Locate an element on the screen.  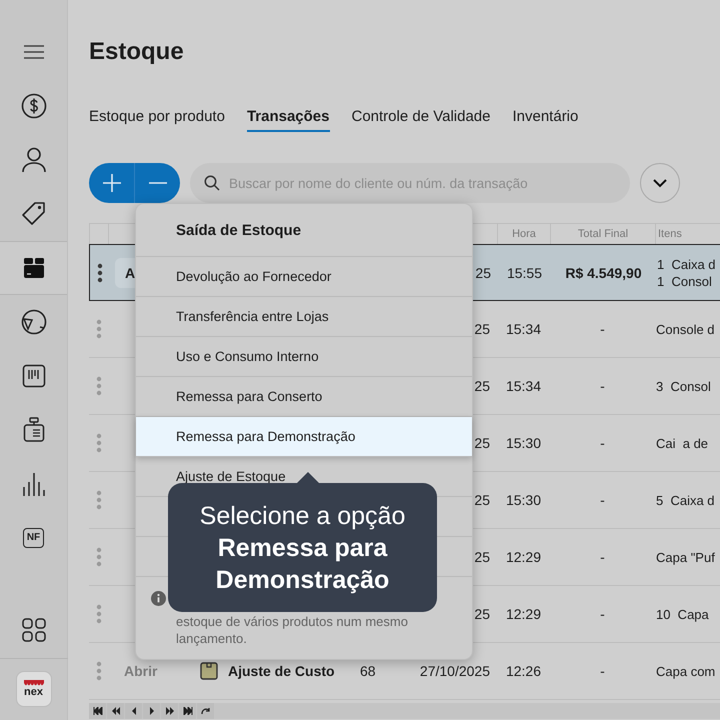
table-cell: Capa "Puf is located at coordinates (685, 557).